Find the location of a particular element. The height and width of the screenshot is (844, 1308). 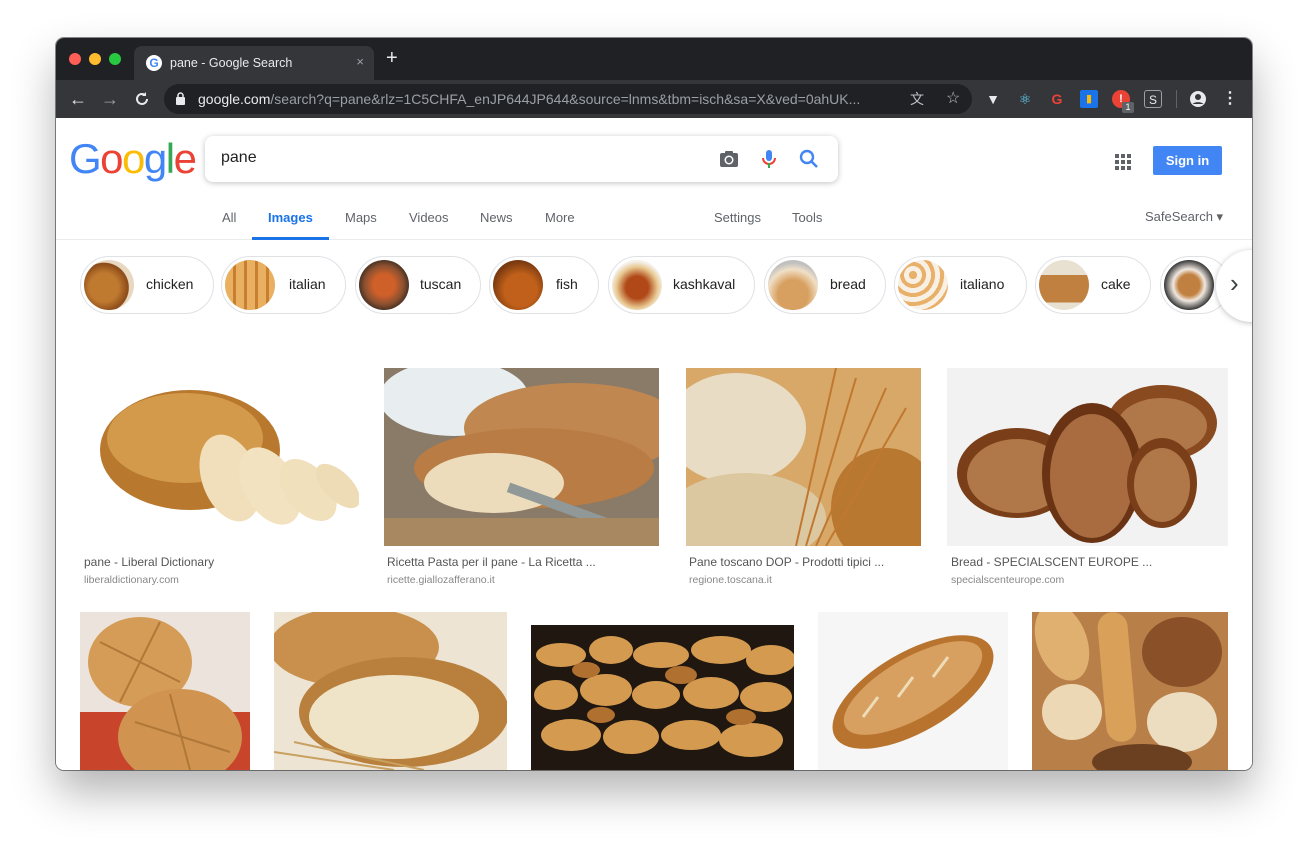

chips-next-button: › is located at coordinates (1234, 286).